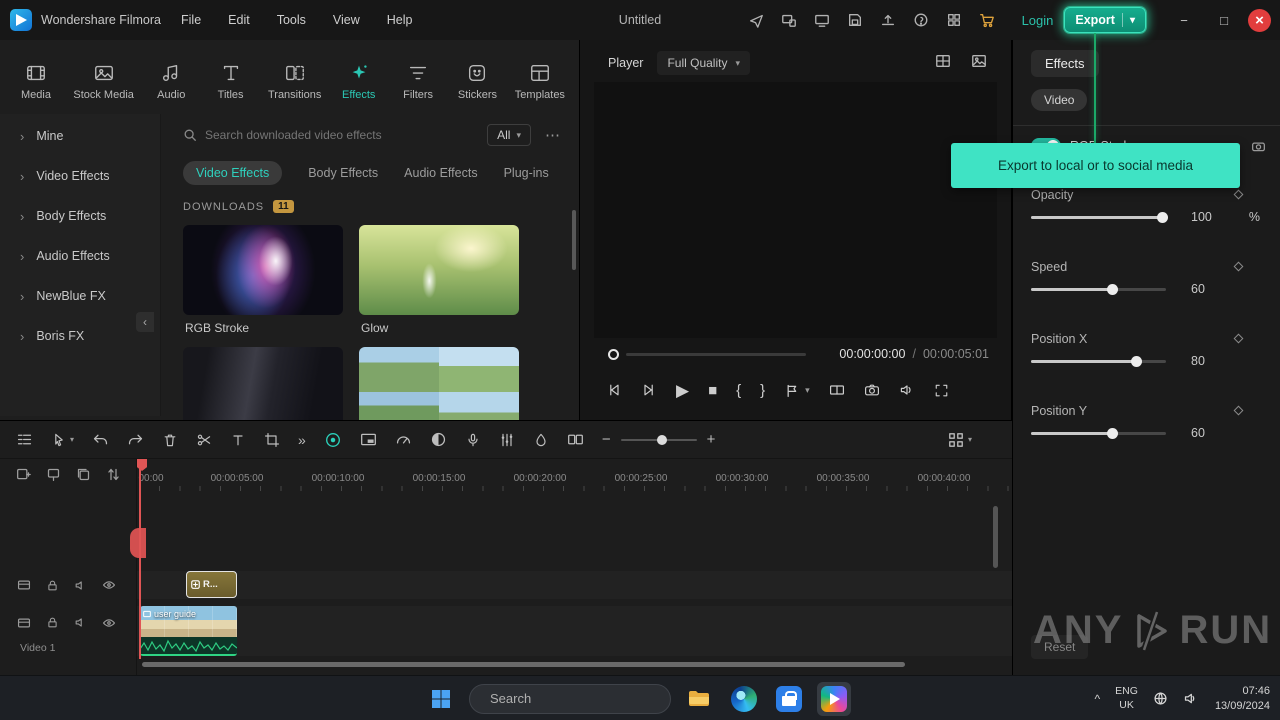 The image size is (1280, 720). What do you see at coordinates (822, 20) in the screenshot?
I see `screen-icon` at bounding box center [822, 20].